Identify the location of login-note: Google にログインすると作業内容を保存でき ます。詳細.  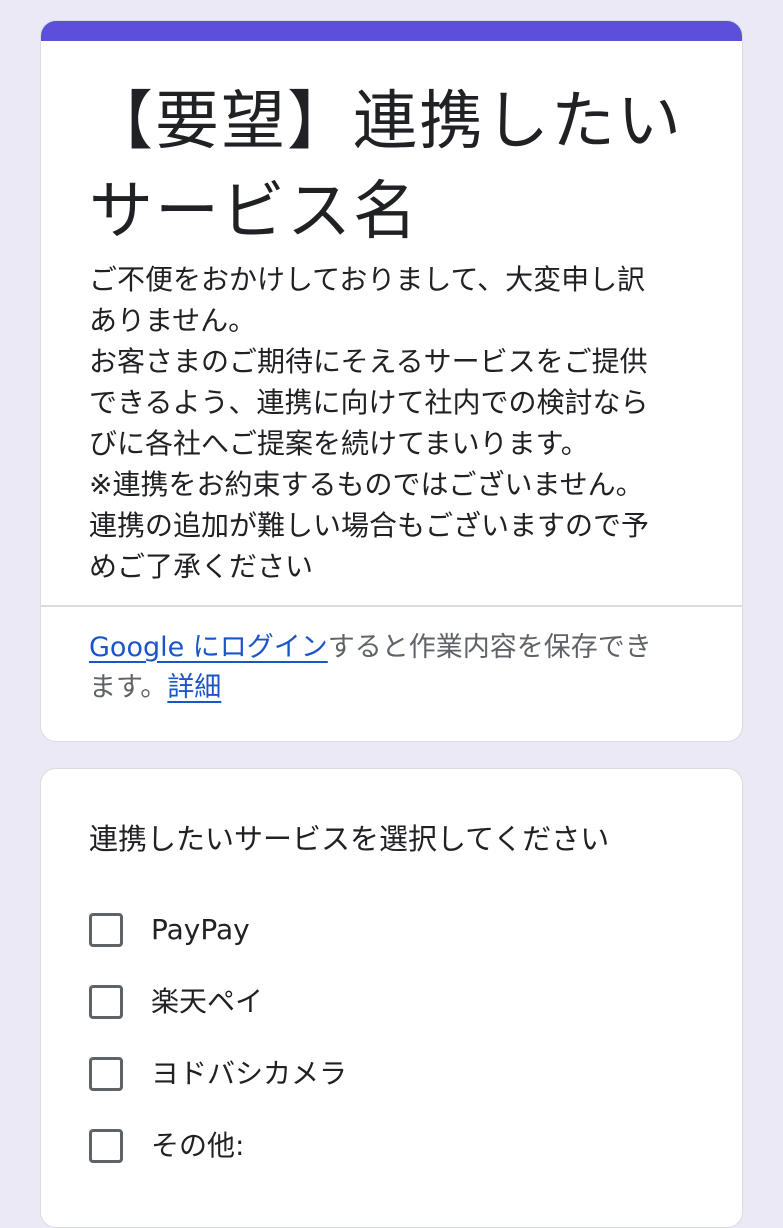
(399, 668).